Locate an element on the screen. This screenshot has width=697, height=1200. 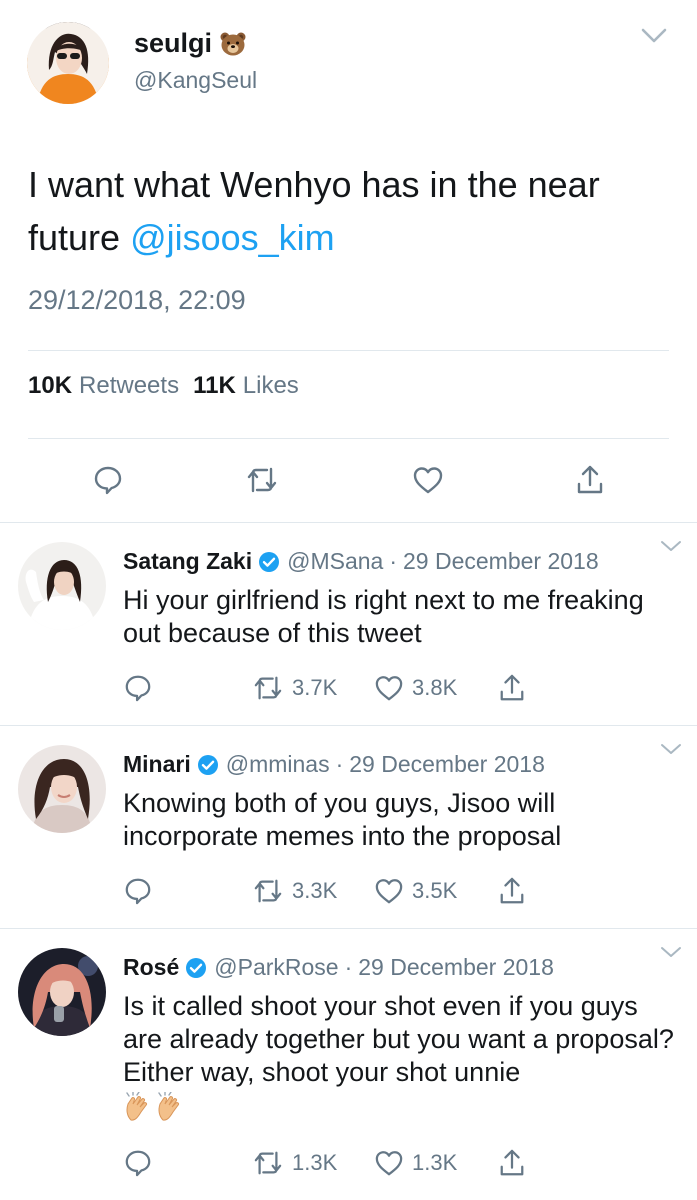
author-name: seulgi is located at coordinates (173, 43).